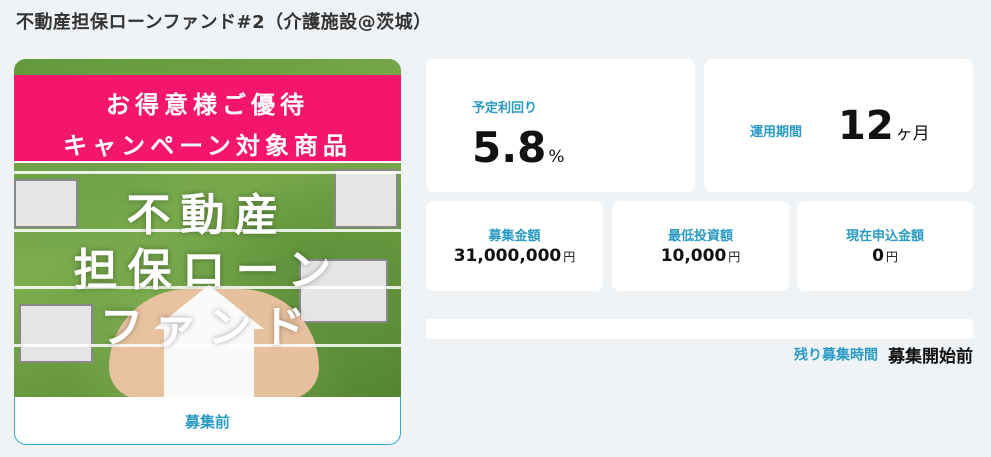  I want to click on progress-bar, so click(699, 329).